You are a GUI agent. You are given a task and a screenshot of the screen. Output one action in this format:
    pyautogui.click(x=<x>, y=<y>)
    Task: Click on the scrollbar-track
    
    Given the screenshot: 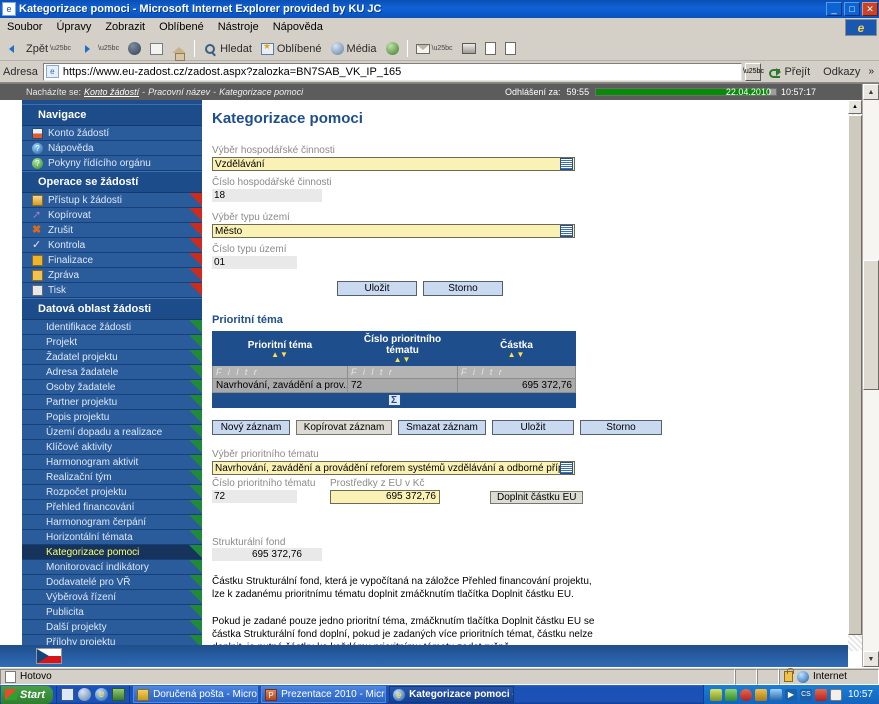 What is the action you would take?
    pyautogui.click(x=871, y=375)
    